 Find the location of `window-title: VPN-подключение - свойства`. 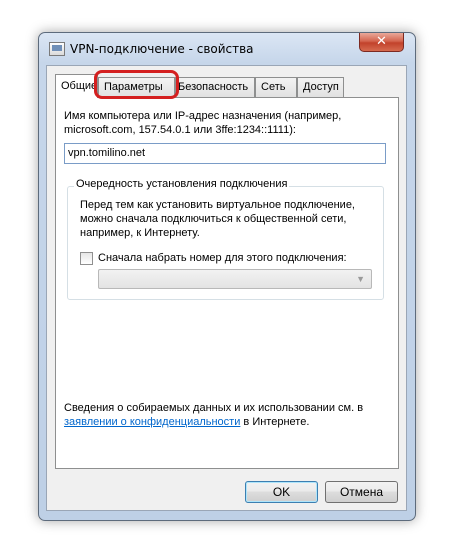

window-title: VPN-подключение - свойства is located at coordinates (162, 49).